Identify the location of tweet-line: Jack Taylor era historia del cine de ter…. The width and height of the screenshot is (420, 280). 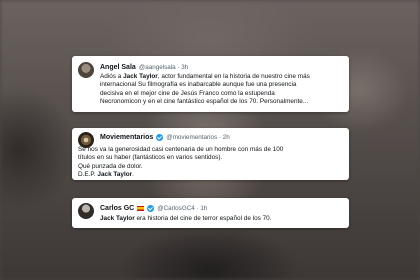
(186, 218).